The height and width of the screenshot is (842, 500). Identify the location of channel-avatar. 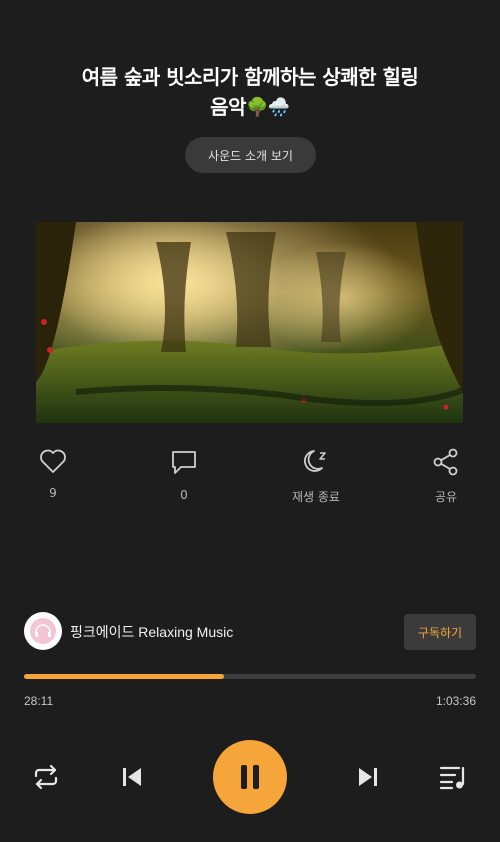
(43, 631).